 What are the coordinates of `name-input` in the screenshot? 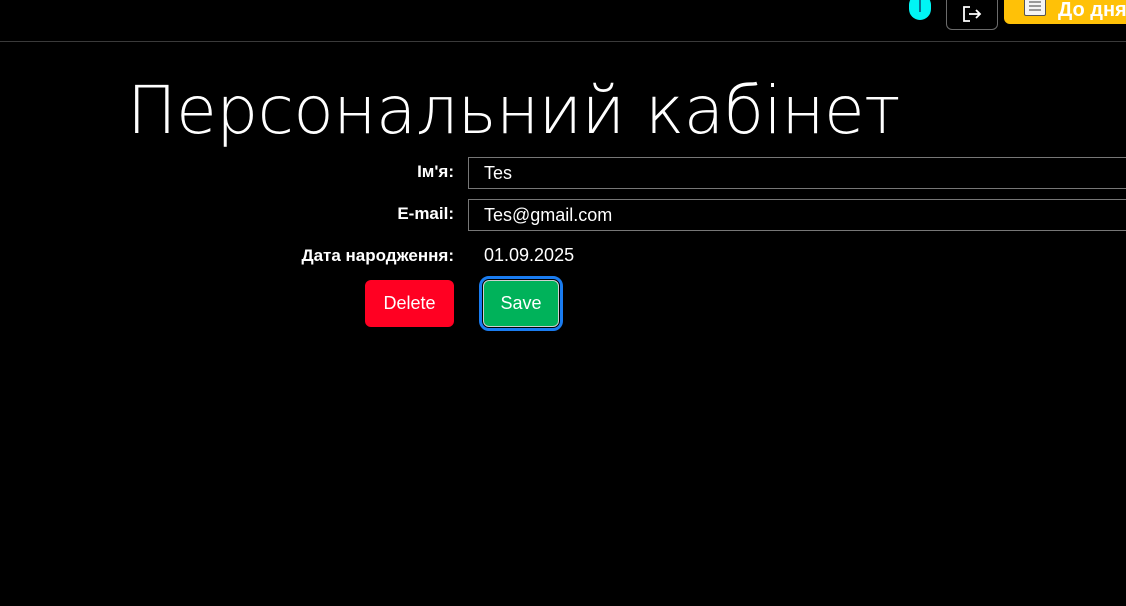 It's located at (797, 173).